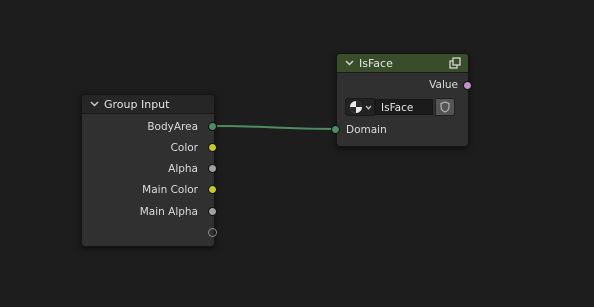 The image size is (594, 307). What do you see at coordinates (212, 232) in the screenshot?
I see `virtual-socket` at bounding box center [212, 232].